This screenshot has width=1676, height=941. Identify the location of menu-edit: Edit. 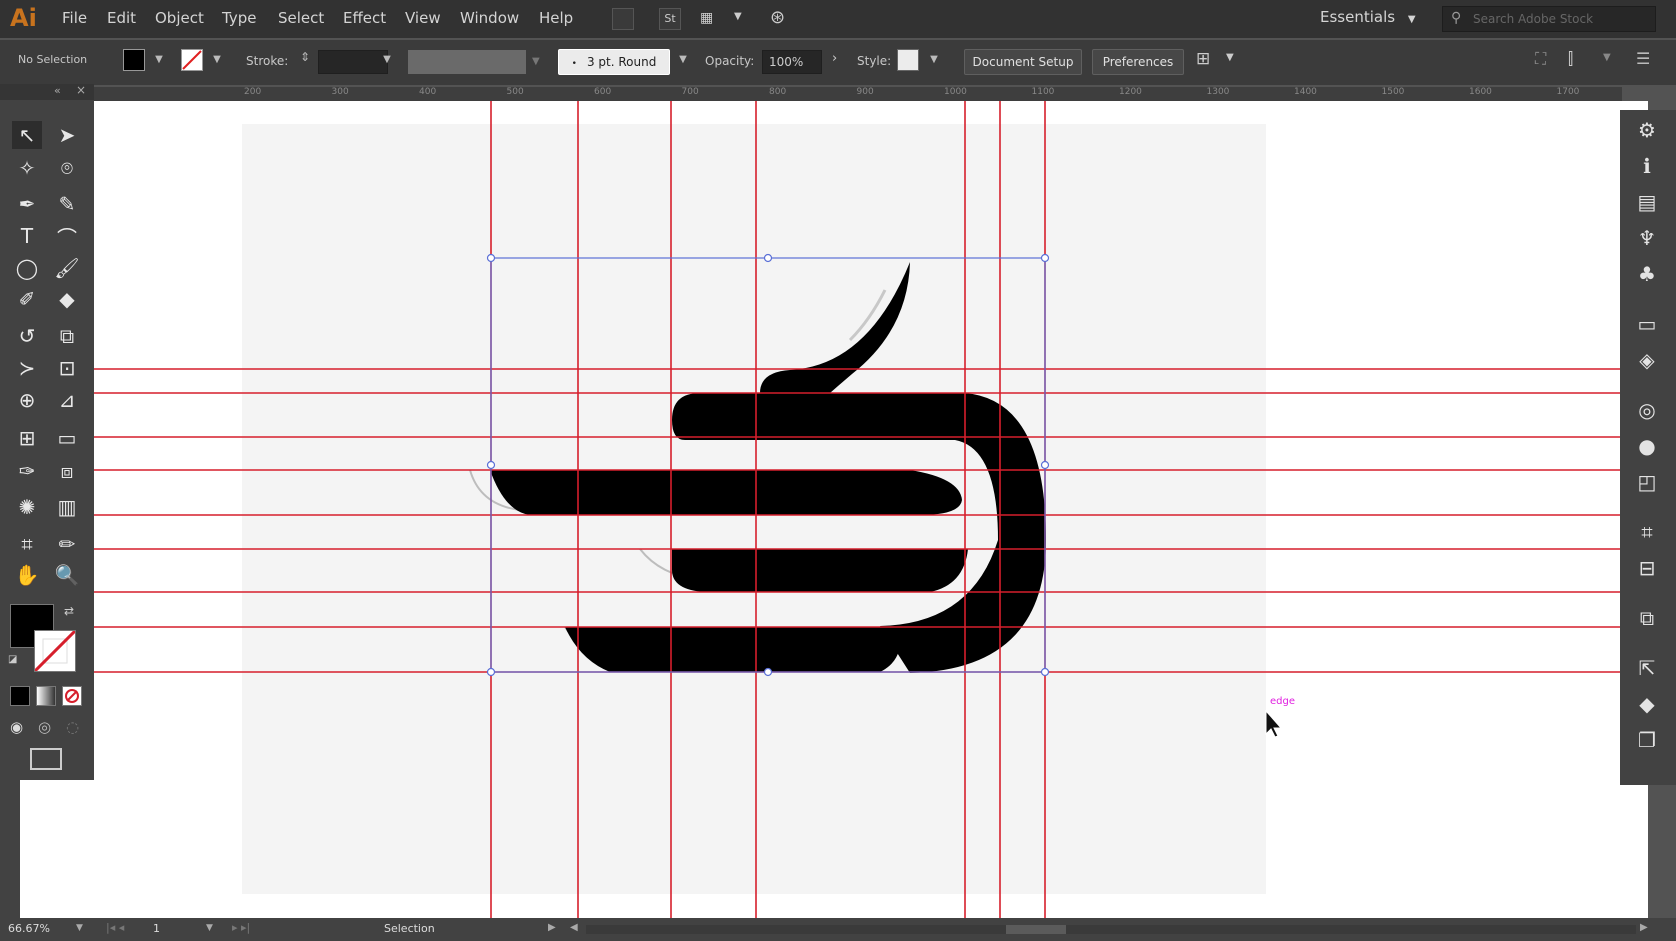
(121, 18).